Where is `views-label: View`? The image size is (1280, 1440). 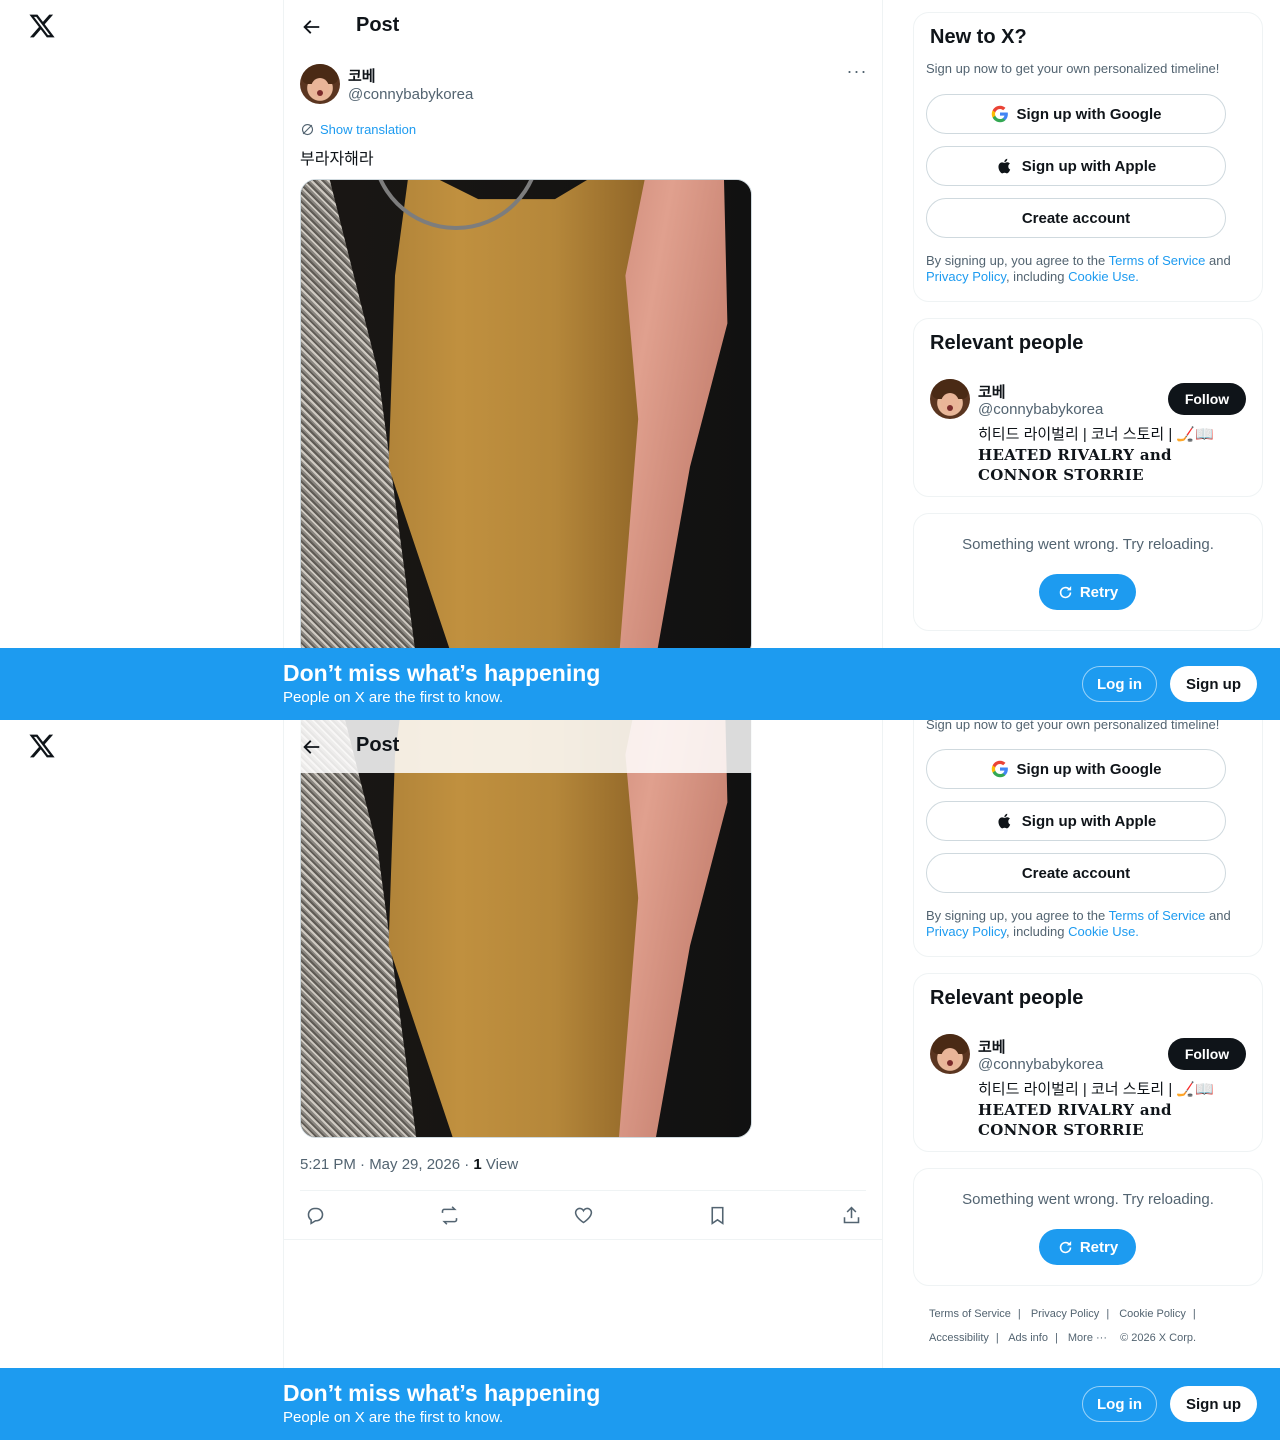 views-label: View is located at coordinates (500, 1164).